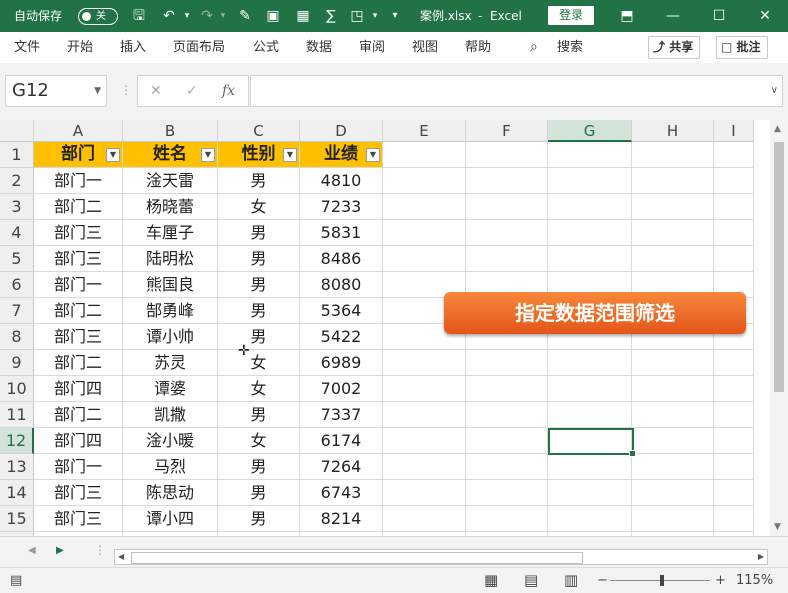 The height and width of the screenshot is (593, 788). I want to click on row-header-4: 4, so click(17, 233).